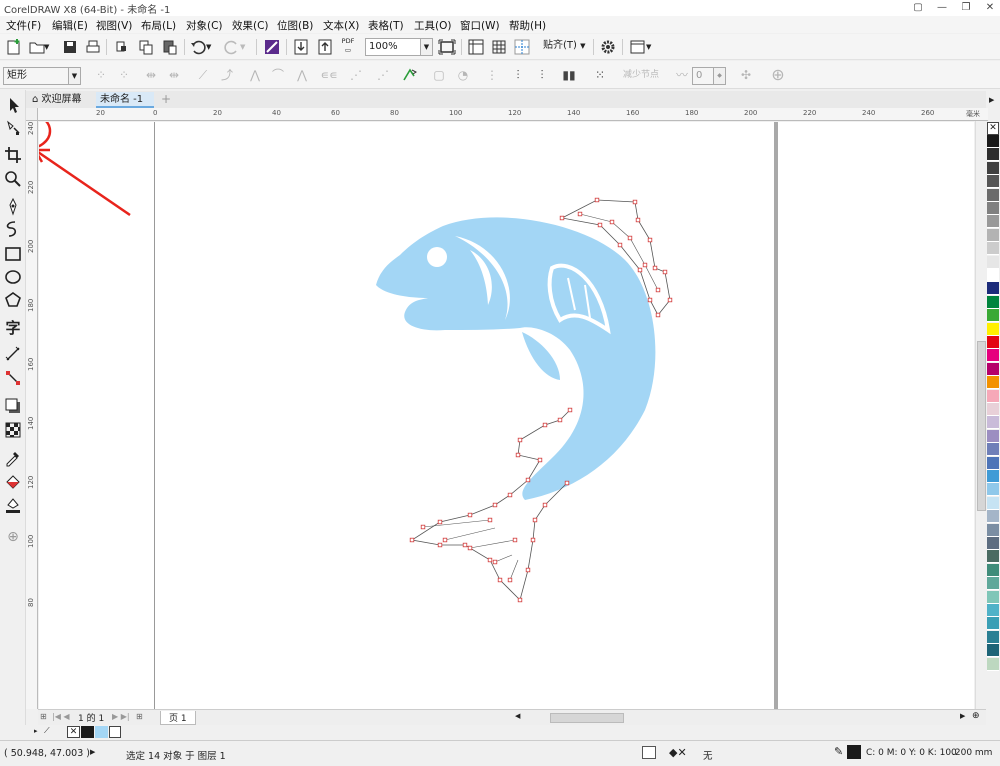 This screenshot has width=1000, height=766. Describe the element at coordinates (918, 8) in the screenshot. I see `account-icon: ▢` at that location.